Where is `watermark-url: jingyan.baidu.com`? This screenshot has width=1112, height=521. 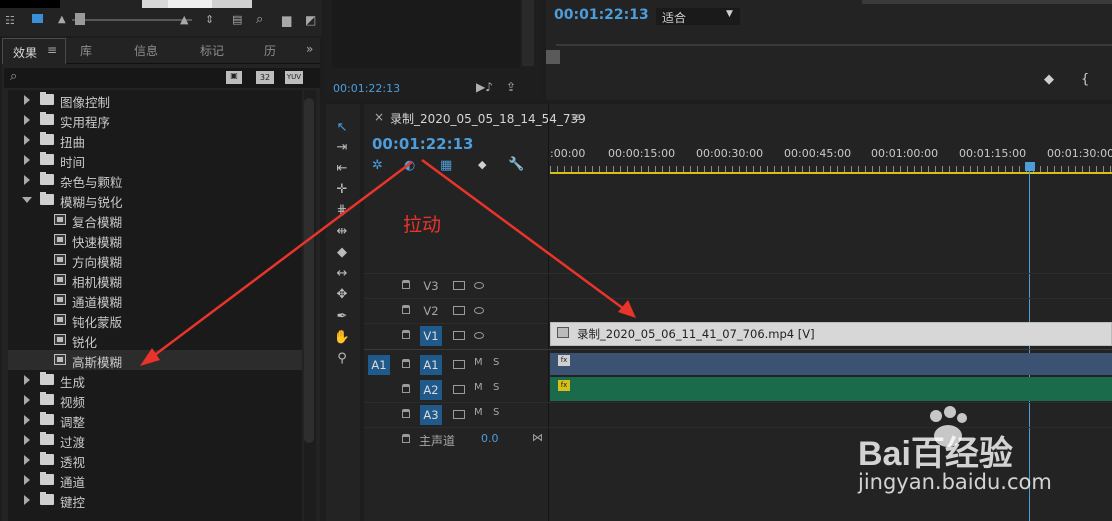 watermark-url: jingyan.baidu.com is located at coordinates (955, 482).